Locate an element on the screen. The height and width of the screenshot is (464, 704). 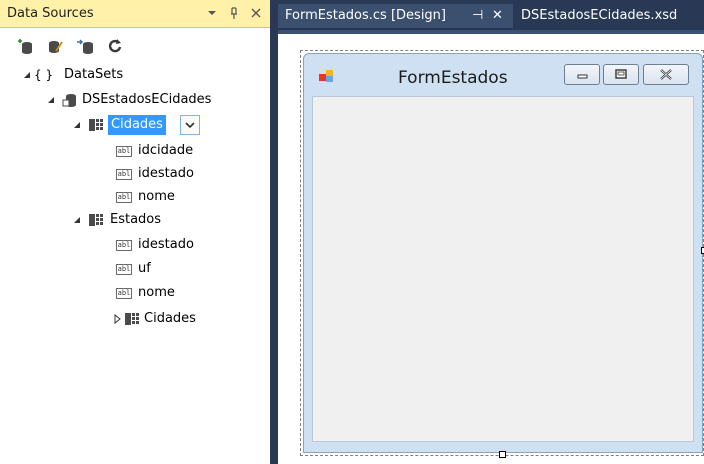
tab-xsd: DSEstadosECidades.xsd is located at coordinates (611, 16).